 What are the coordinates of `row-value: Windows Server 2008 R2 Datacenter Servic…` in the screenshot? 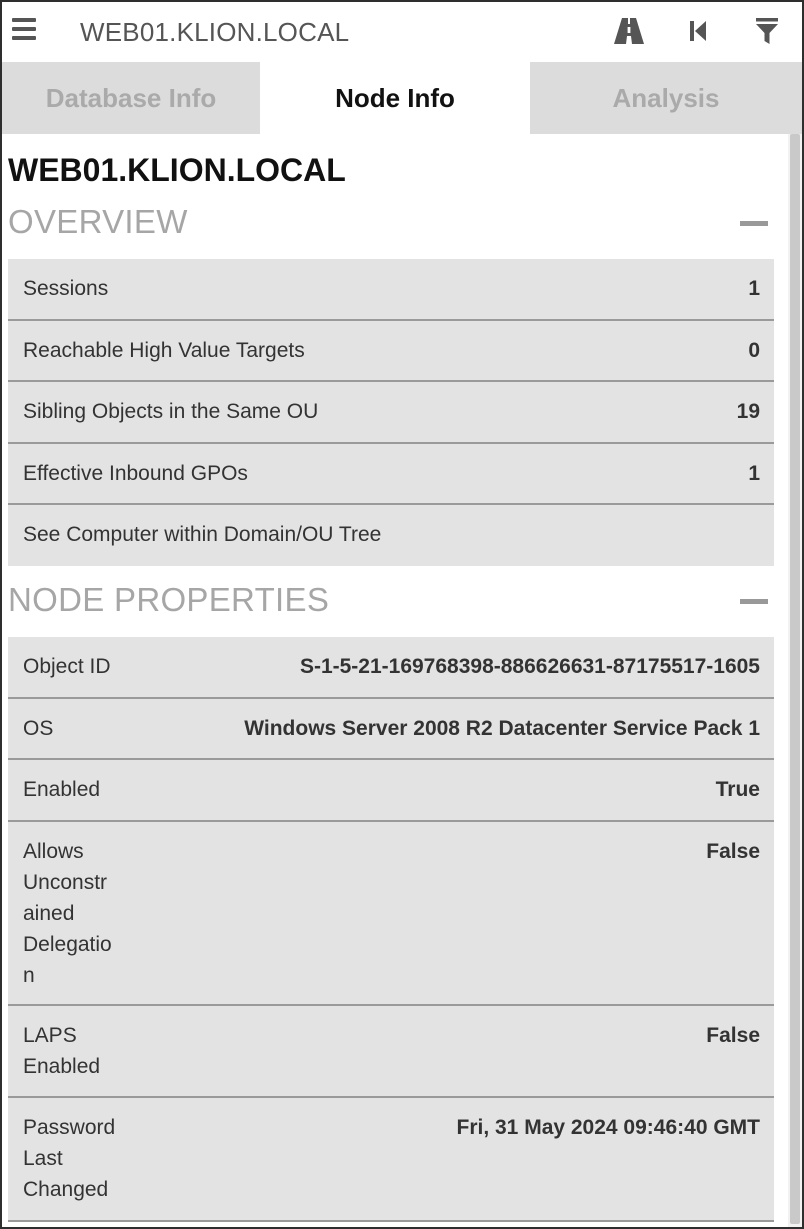 It's located at (502, 728).